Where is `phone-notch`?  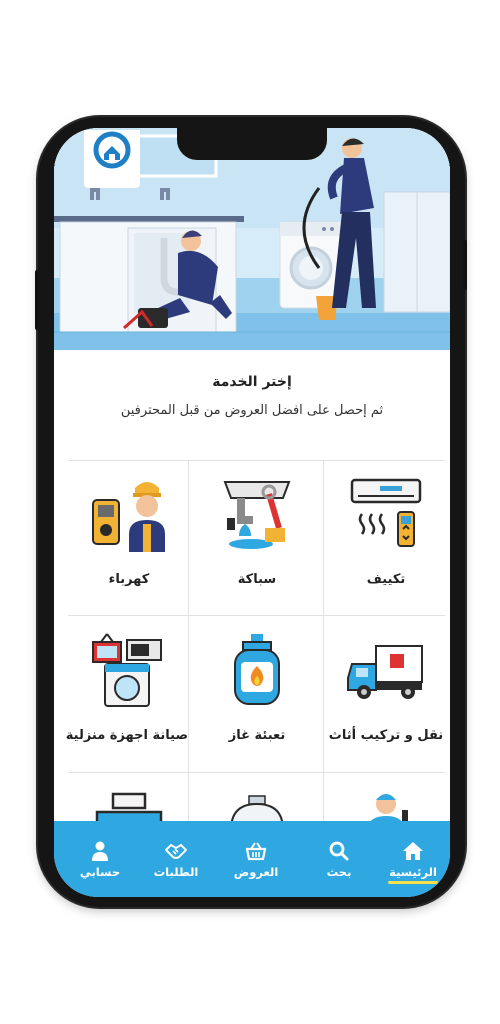
phone-notch is located at coordinates (252, 144).